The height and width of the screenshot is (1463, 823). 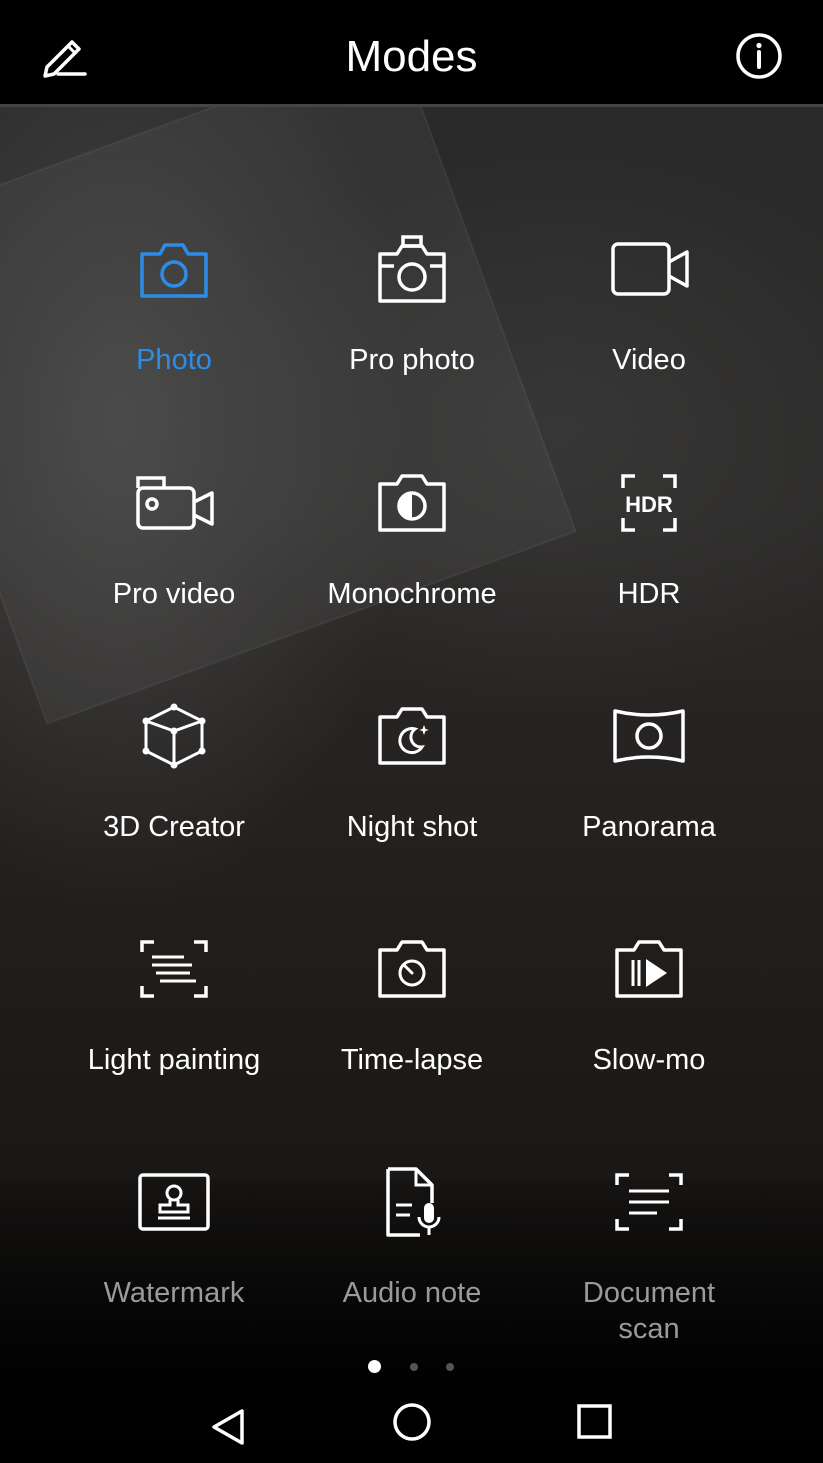 What do you see at coordinates (649, 332) in the screenshot?
I see `mode-video: Video` at bounding box center [649, 332].